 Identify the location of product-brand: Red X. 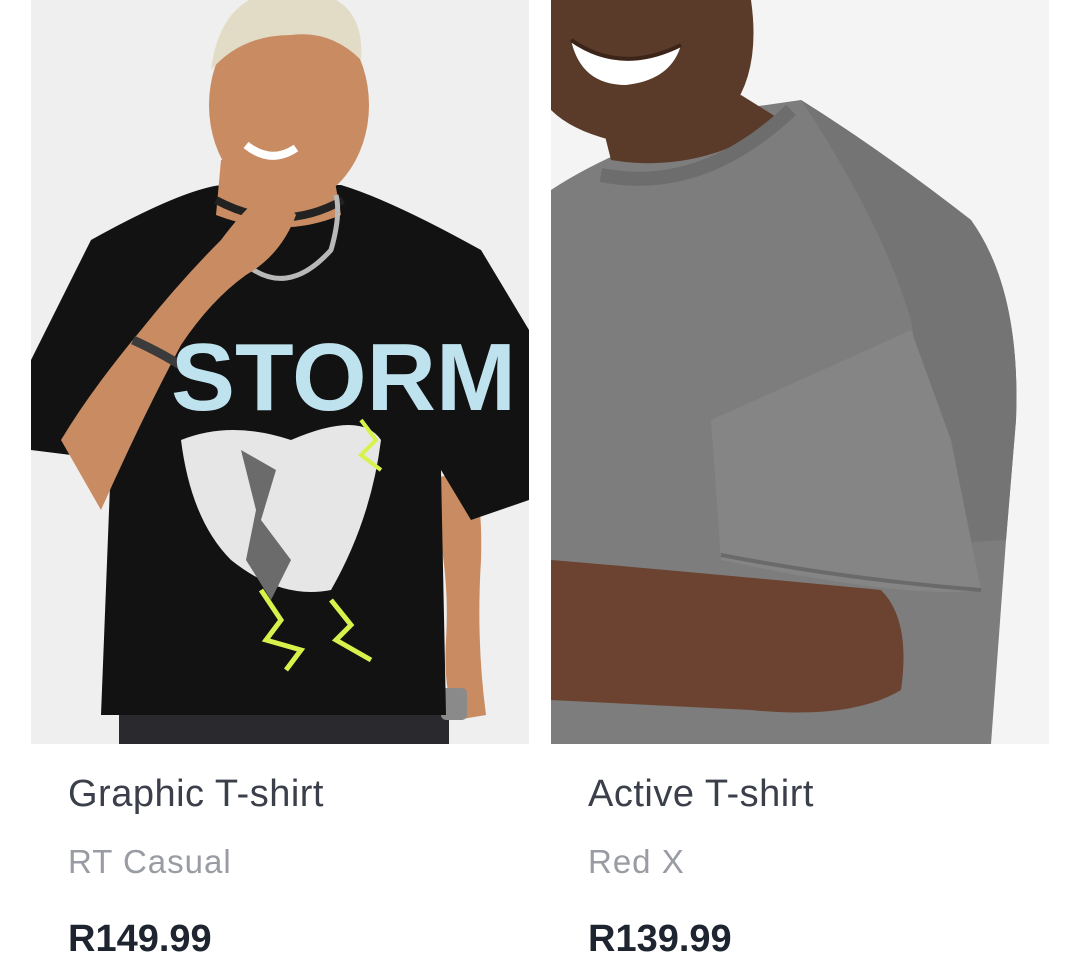
(636, 861).